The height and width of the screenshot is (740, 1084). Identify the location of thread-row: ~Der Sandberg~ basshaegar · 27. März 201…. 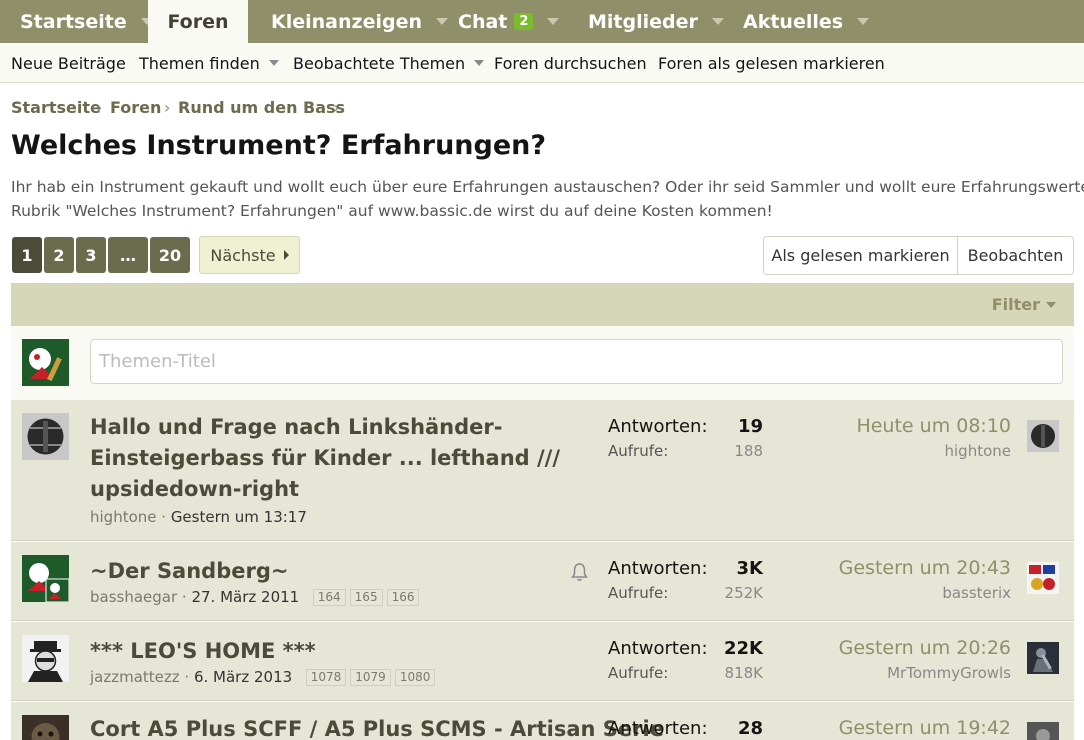
(542, 581).